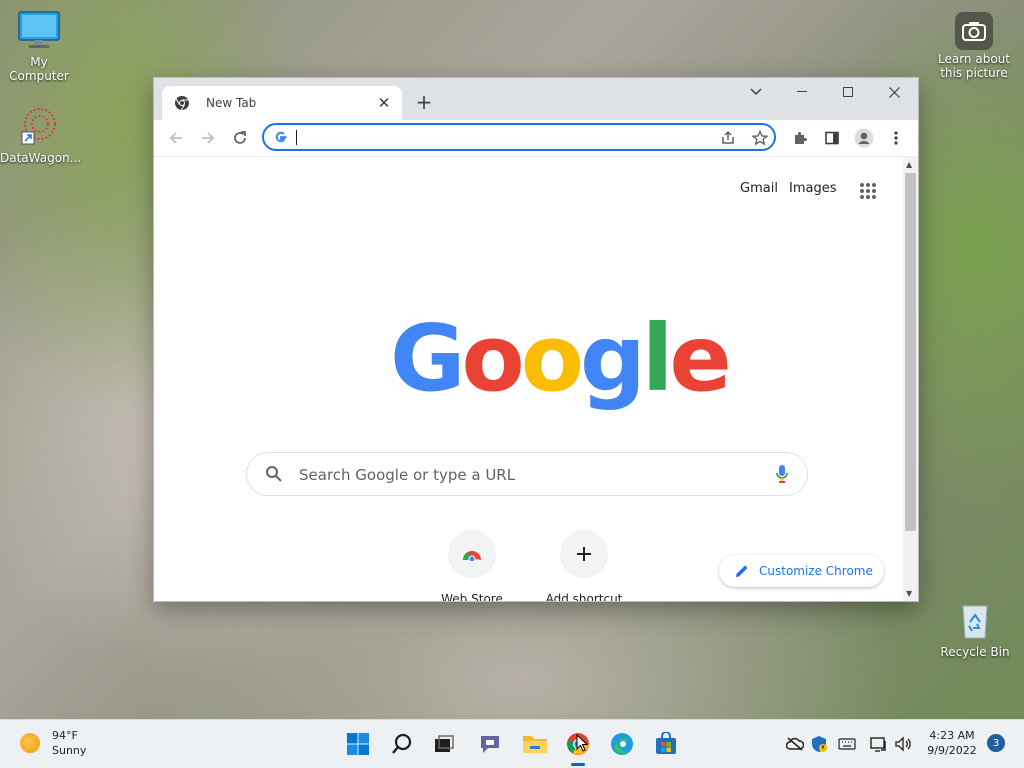 The height and width of the screenshot is (768, 1024). I want to click on desktop-icon-label: Recycle Bin, so click(975, 652).